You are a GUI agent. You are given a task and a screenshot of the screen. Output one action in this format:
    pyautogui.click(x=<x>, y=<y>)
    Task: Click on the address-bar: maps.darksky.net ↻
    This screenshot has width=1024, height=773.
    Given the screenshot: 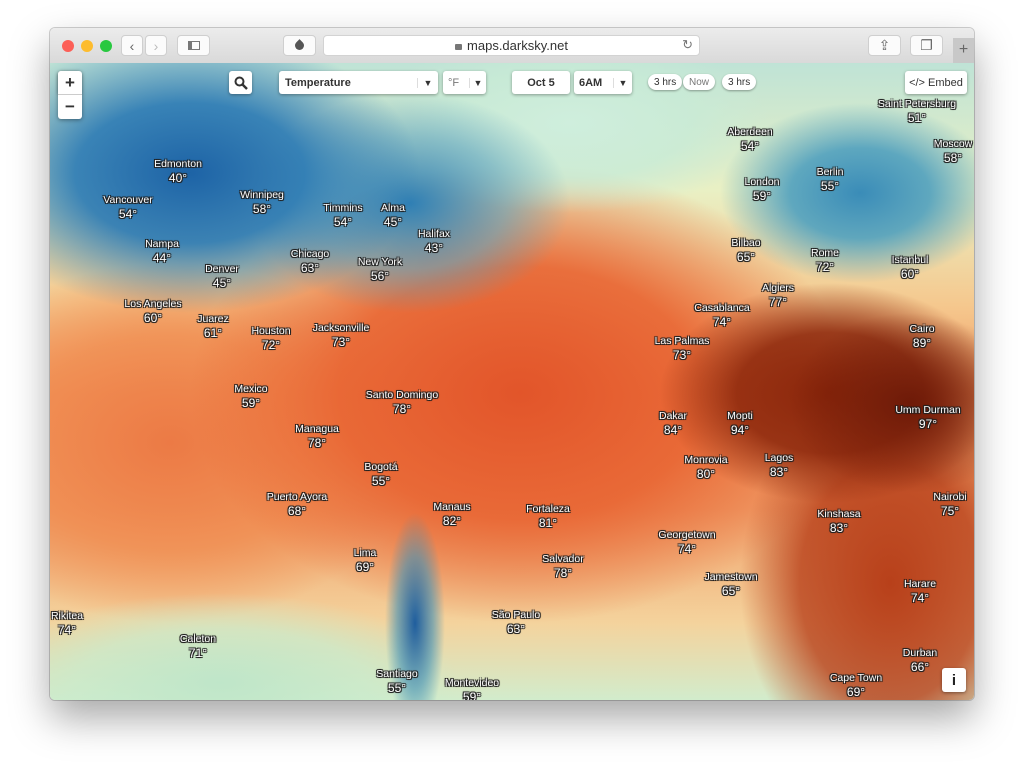 What is the action you would take?
    pyautogui.click(x=511, y=45)
    